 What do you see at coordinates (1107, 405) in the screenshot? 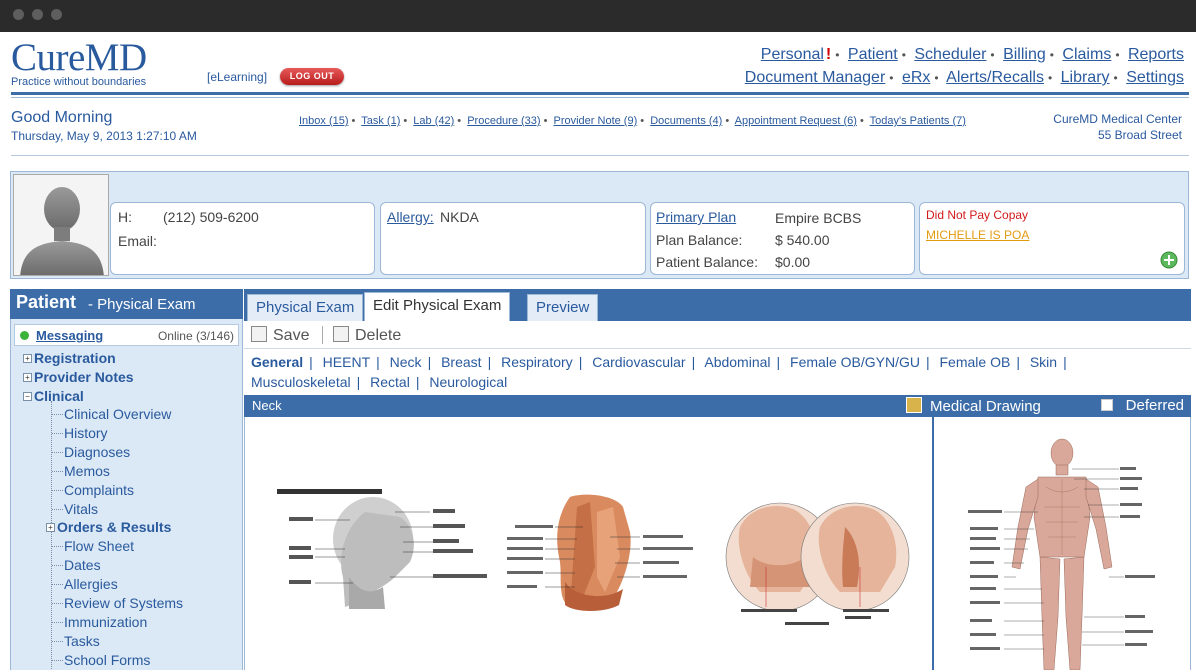
I see `deferred-checkbox` at bounding box center [1107, 405].